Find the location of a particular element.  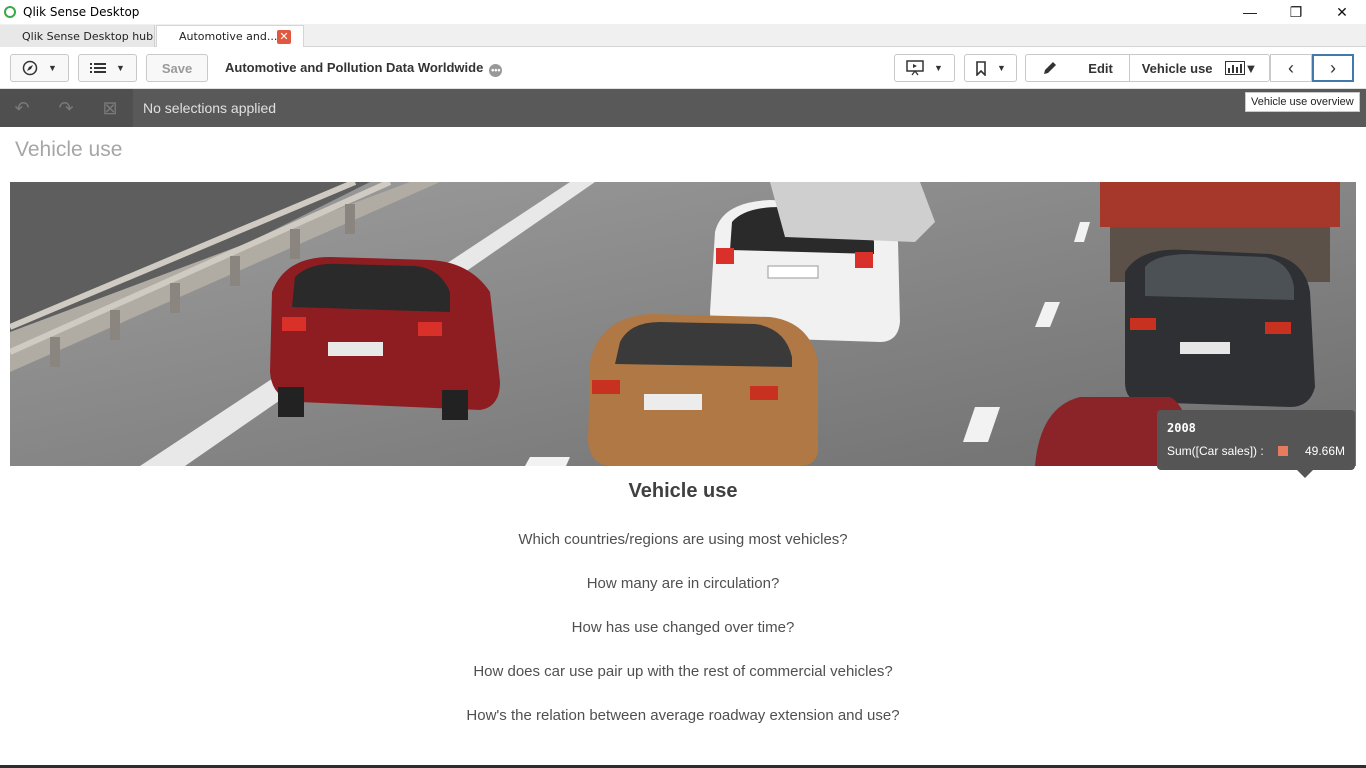

tooltip-measure-label: Sum([Car sales]) : is located at coordinates (1215, 451).